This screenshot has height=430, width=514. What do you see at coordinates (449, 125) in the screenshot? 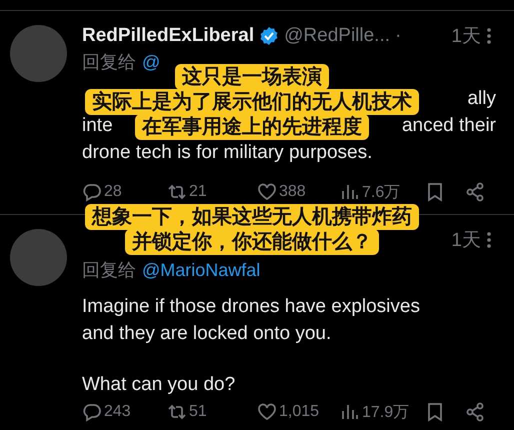
I see `post-text: anced their` at bounding box center [449, 125].